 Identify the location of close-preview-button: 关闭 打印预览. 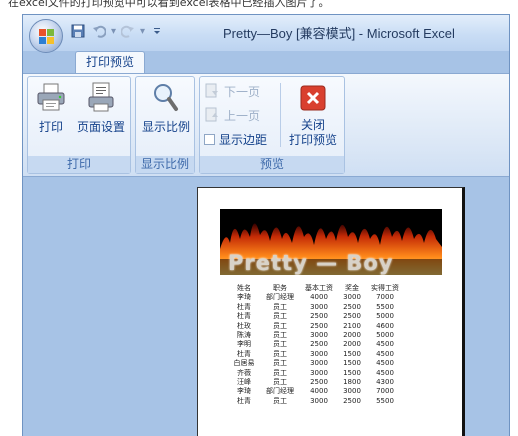
(313, 116).